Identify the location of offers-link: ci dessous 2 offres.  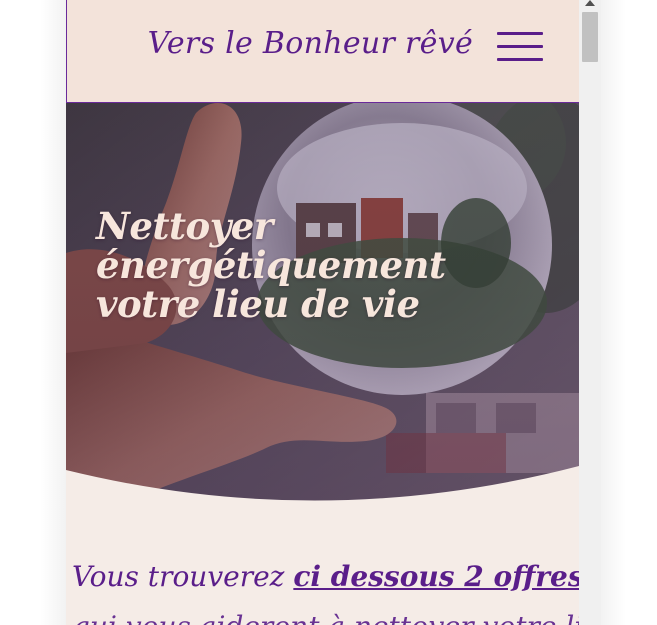
(436, 576).